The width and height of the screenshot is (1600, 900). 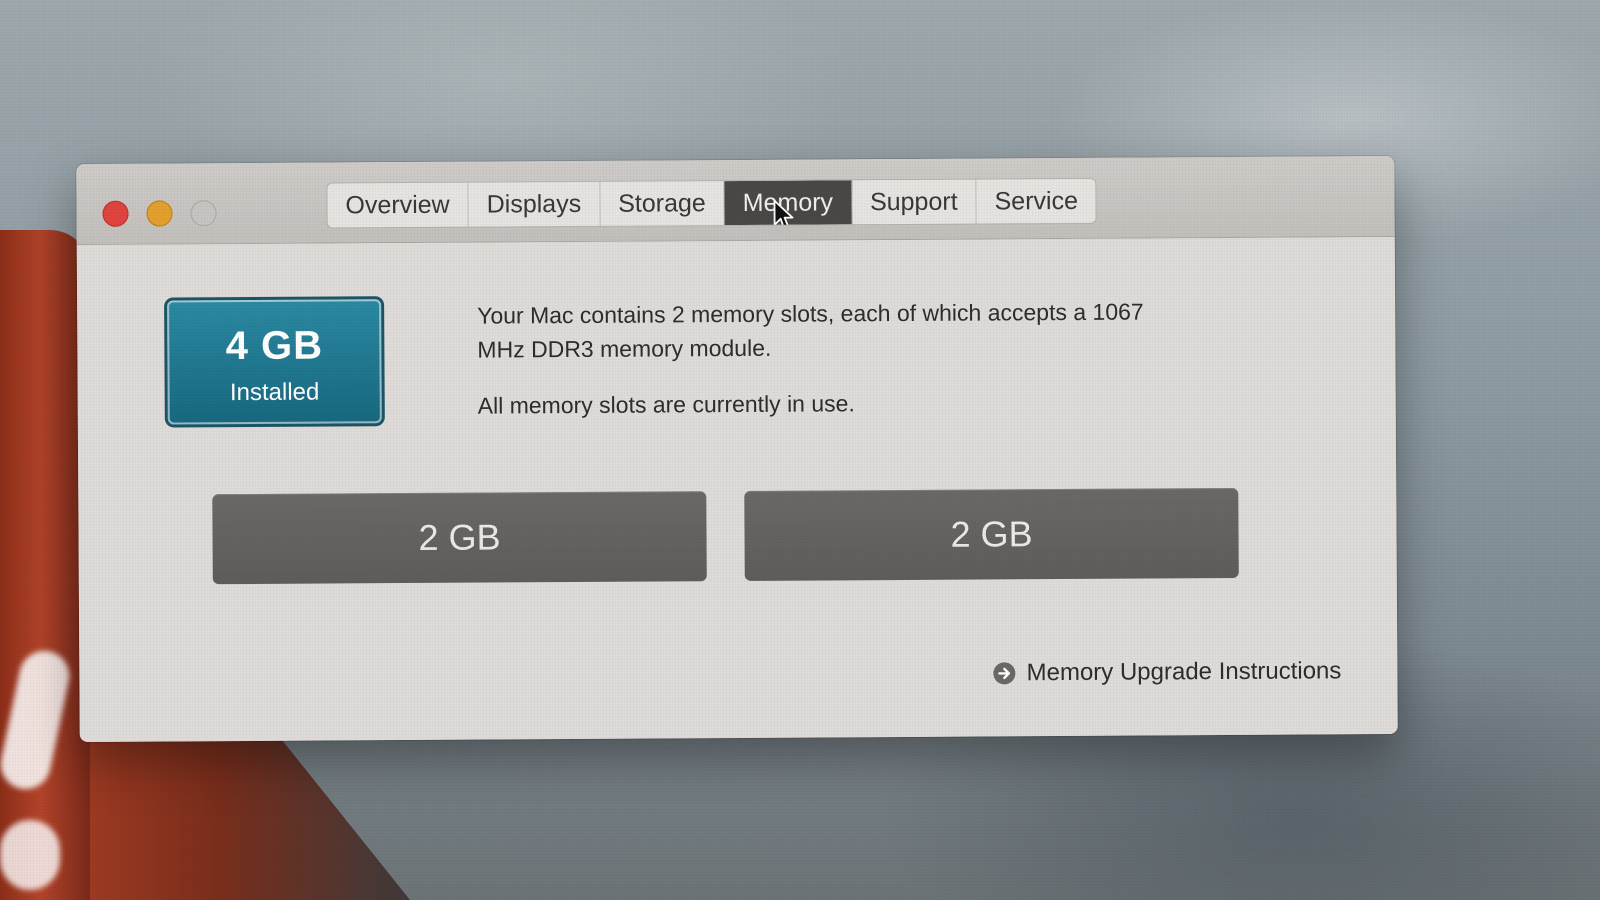 I want to click on upgrade-link-label: Memory Upgrade Instructions, so click(x=1184, y=672).